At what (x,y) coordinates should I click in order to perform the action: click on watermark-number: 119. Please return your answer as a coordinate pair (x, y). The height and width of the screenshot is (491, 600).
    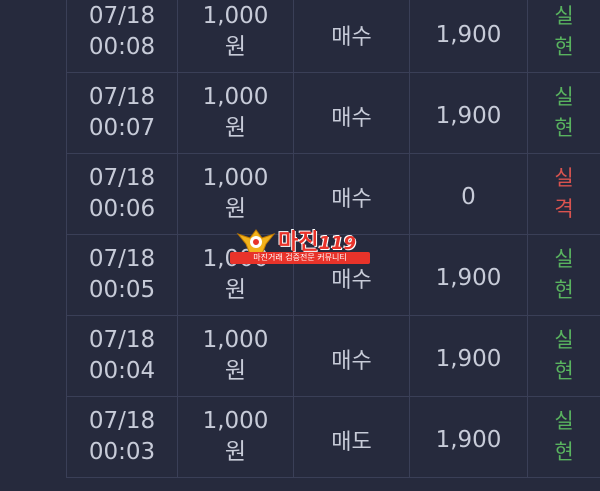
    Looking at the image, I should click on (337, 243).